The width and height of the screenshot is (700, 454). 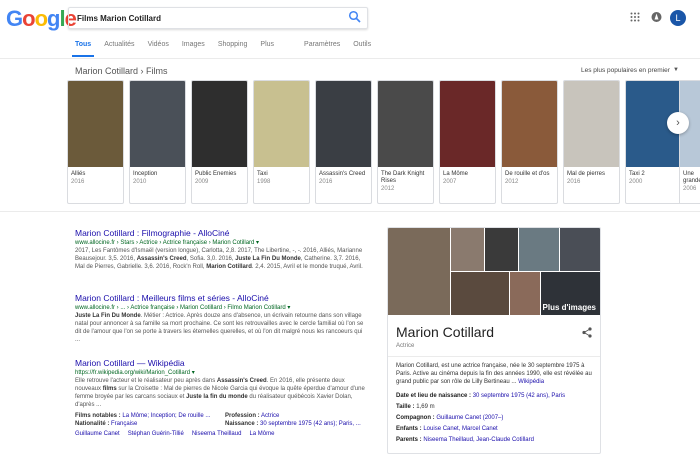 I want to click on film-card: De rouille et d'os 2012, so click(x=529, y=142).